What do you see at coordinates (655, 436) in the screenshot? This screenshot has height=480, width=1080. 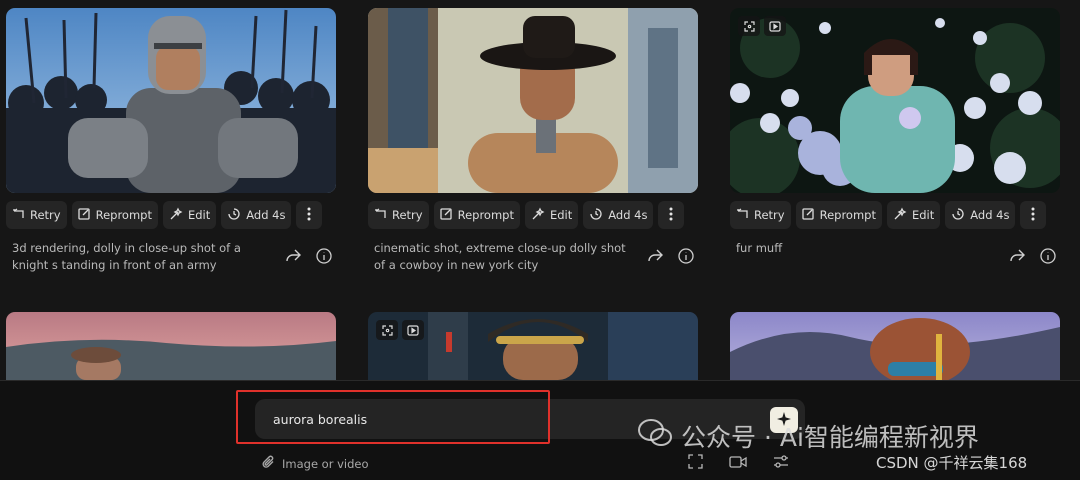 I see `wechat-icon` at bounding box center [655, 436].